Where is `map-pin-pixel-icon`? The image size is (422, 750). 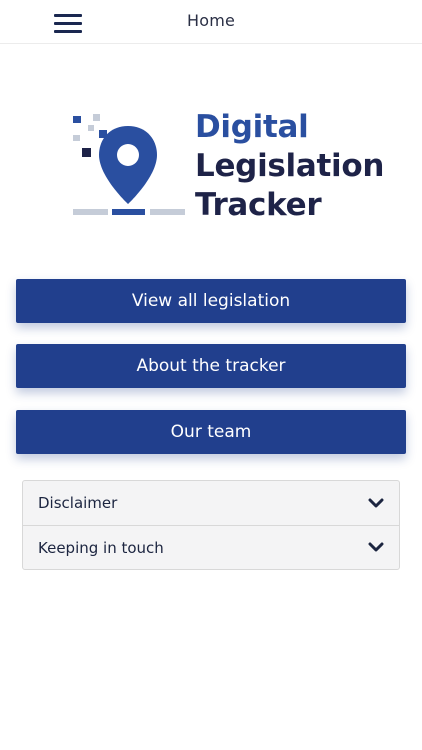
map-pin-pixel-icon is located at coordinates (129, 164).